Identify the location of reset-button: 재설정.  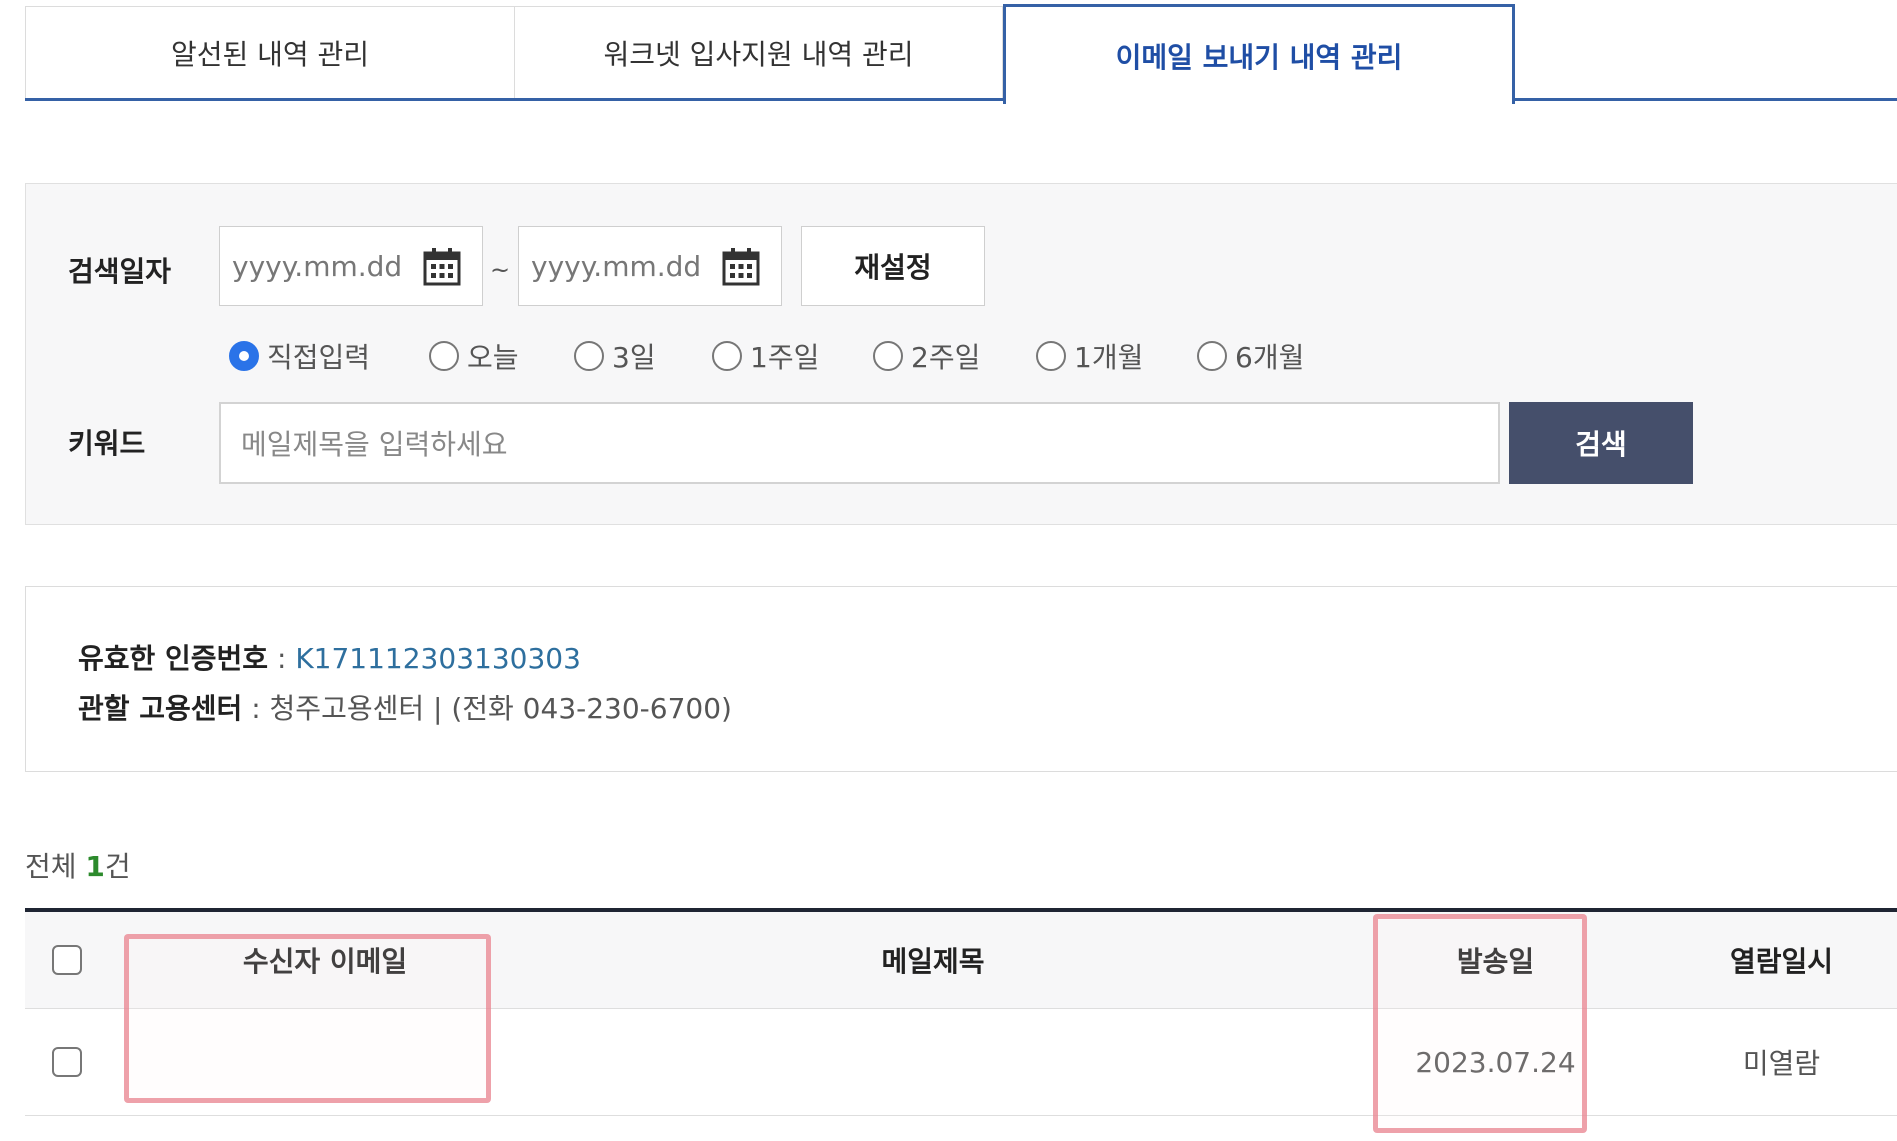
(893, 266).